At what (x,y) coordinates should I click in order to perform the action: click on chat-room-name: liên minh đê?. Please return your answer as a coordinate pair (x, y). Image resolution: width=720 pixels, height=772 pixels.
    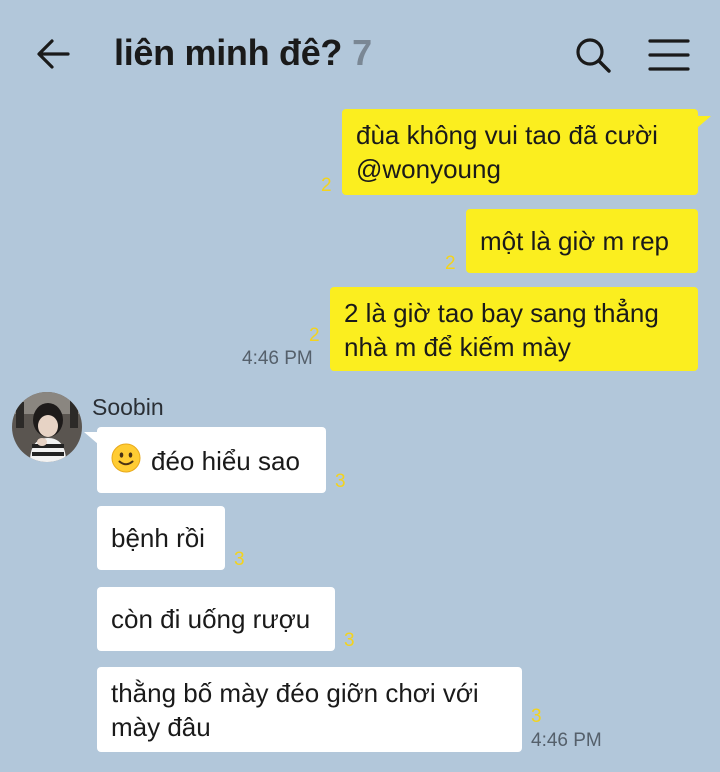
    Looking at the image, I should click on (228, 52).